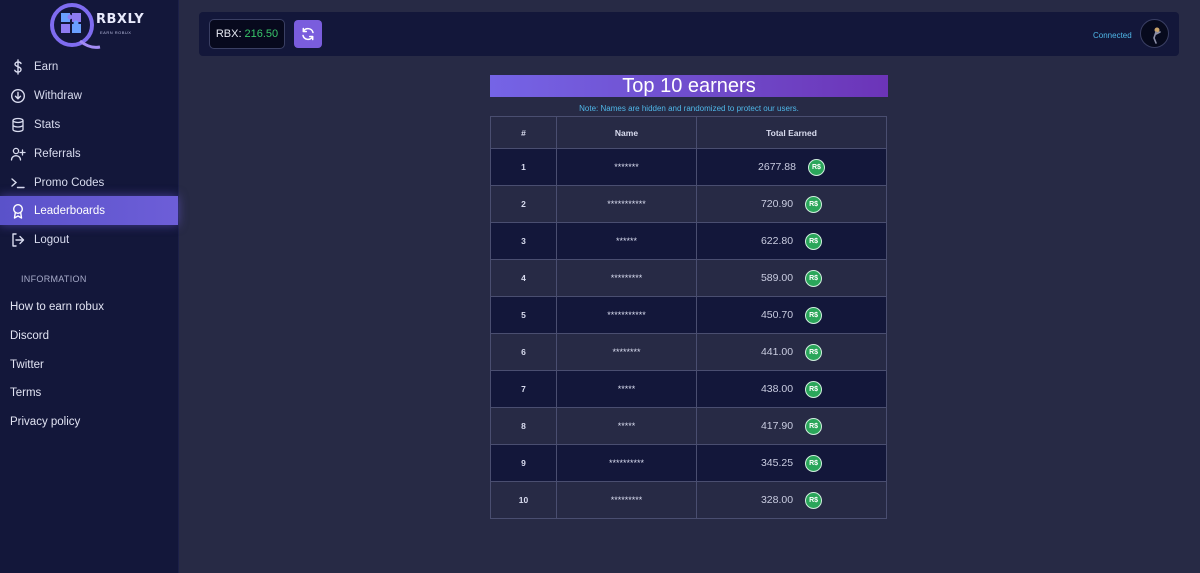 The image size is (1200, 573). I want to click on rank-cell: 10, so click(523, 500).